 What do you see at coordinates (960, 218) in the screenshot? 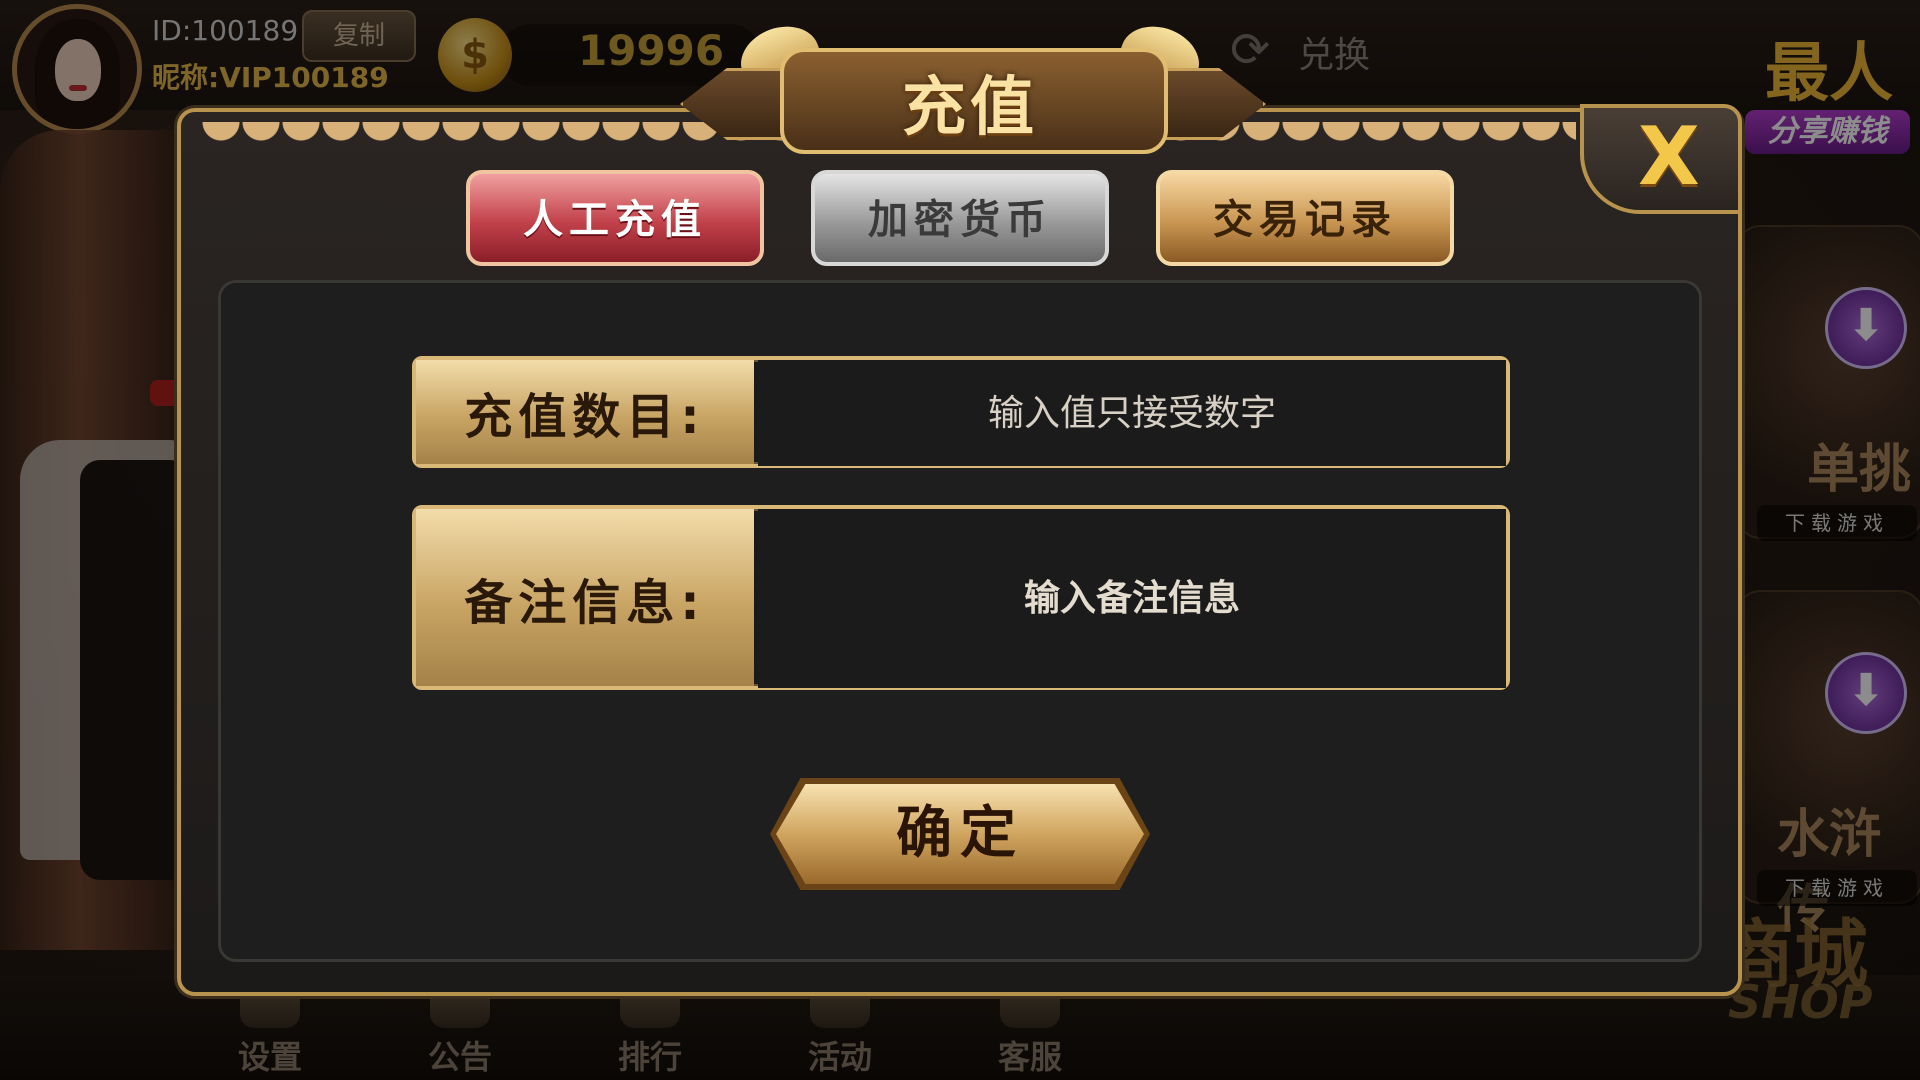
I see `tab-crypto: 加密货币` at bounding box center [960, 218].